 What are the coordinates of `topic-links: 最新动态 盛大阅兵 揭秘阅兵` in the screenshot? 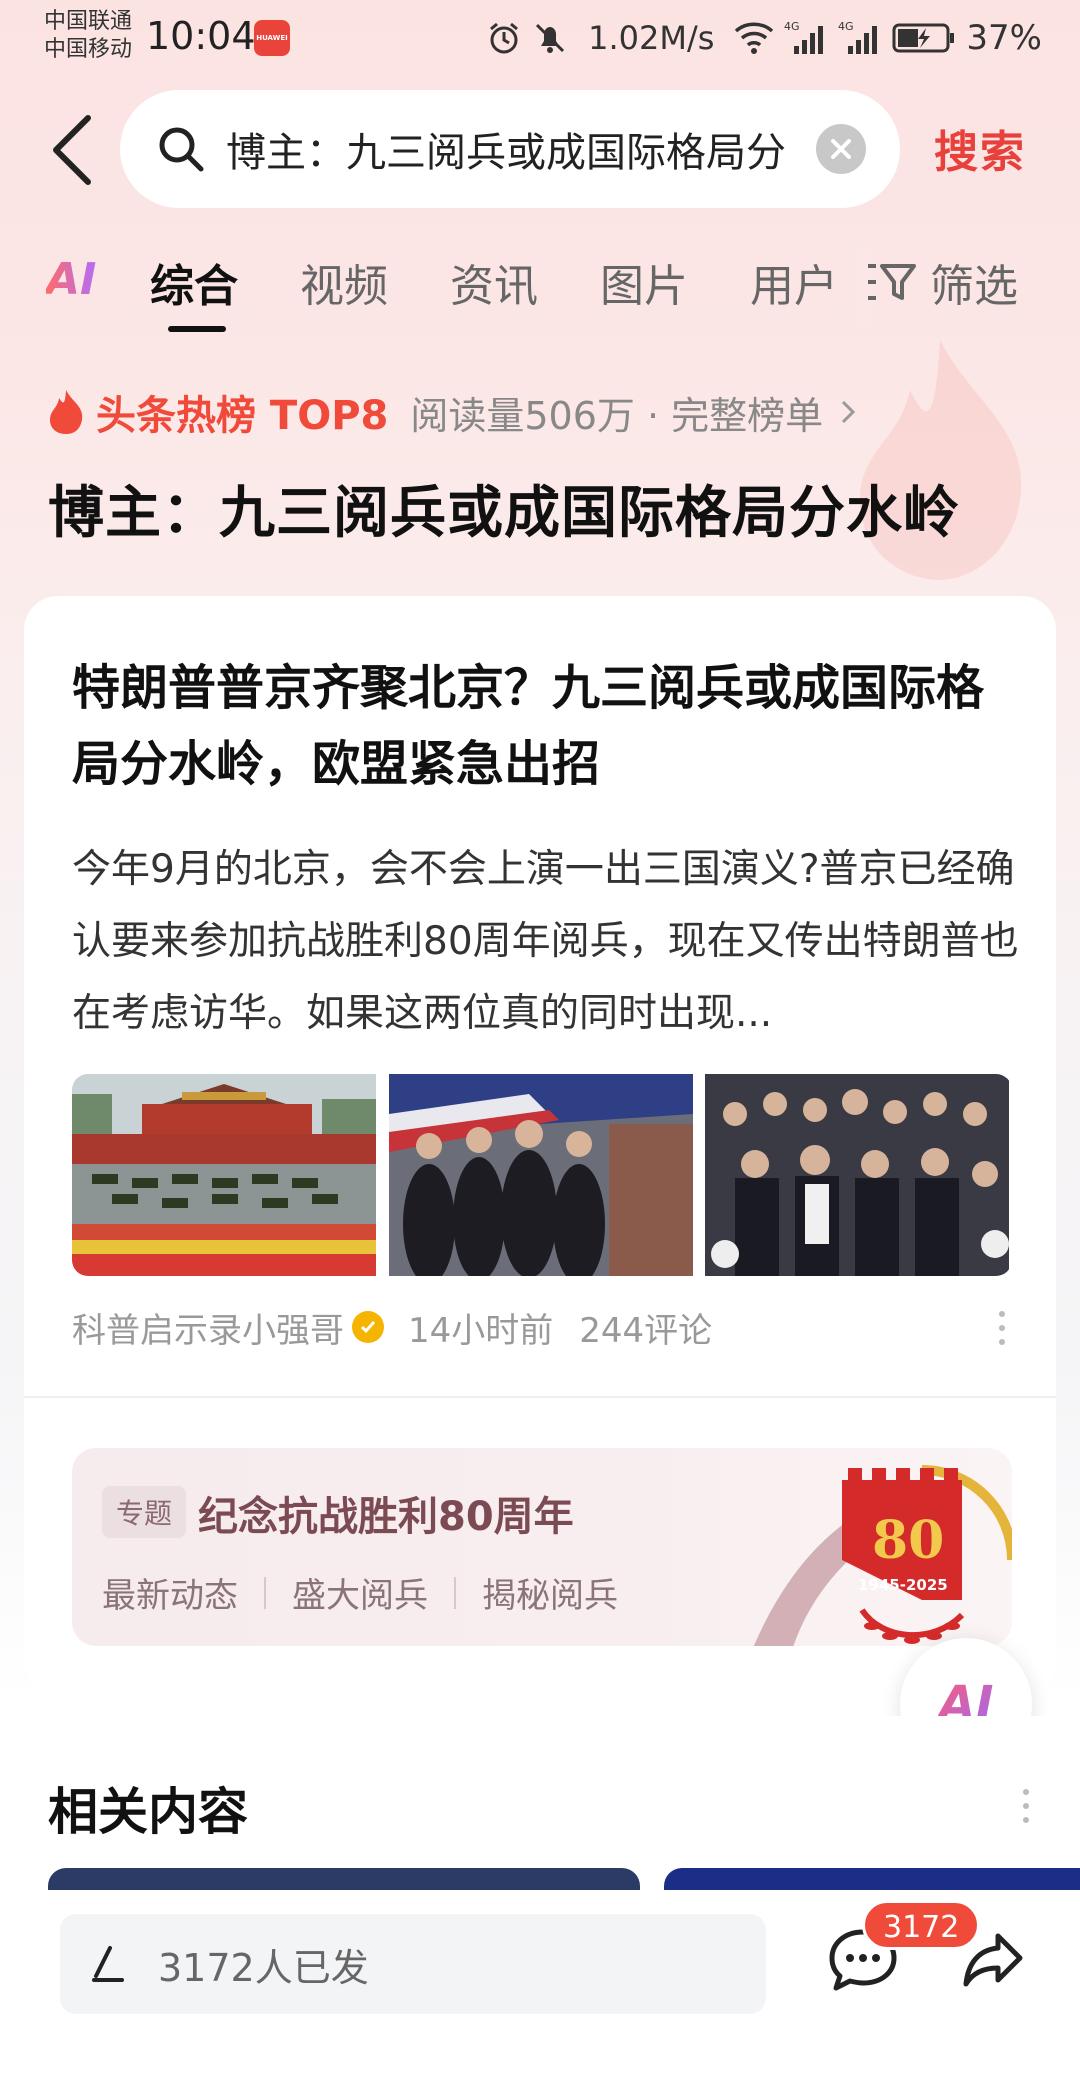 It's located at (360, 1592).